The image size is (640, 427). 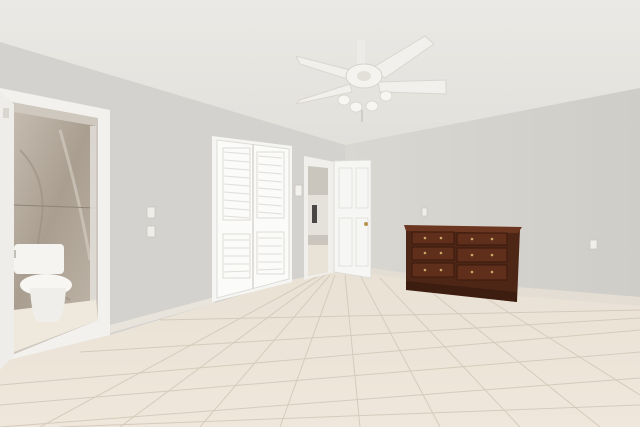 I want to click on hallway-doorway, so click(x=319, y=218).